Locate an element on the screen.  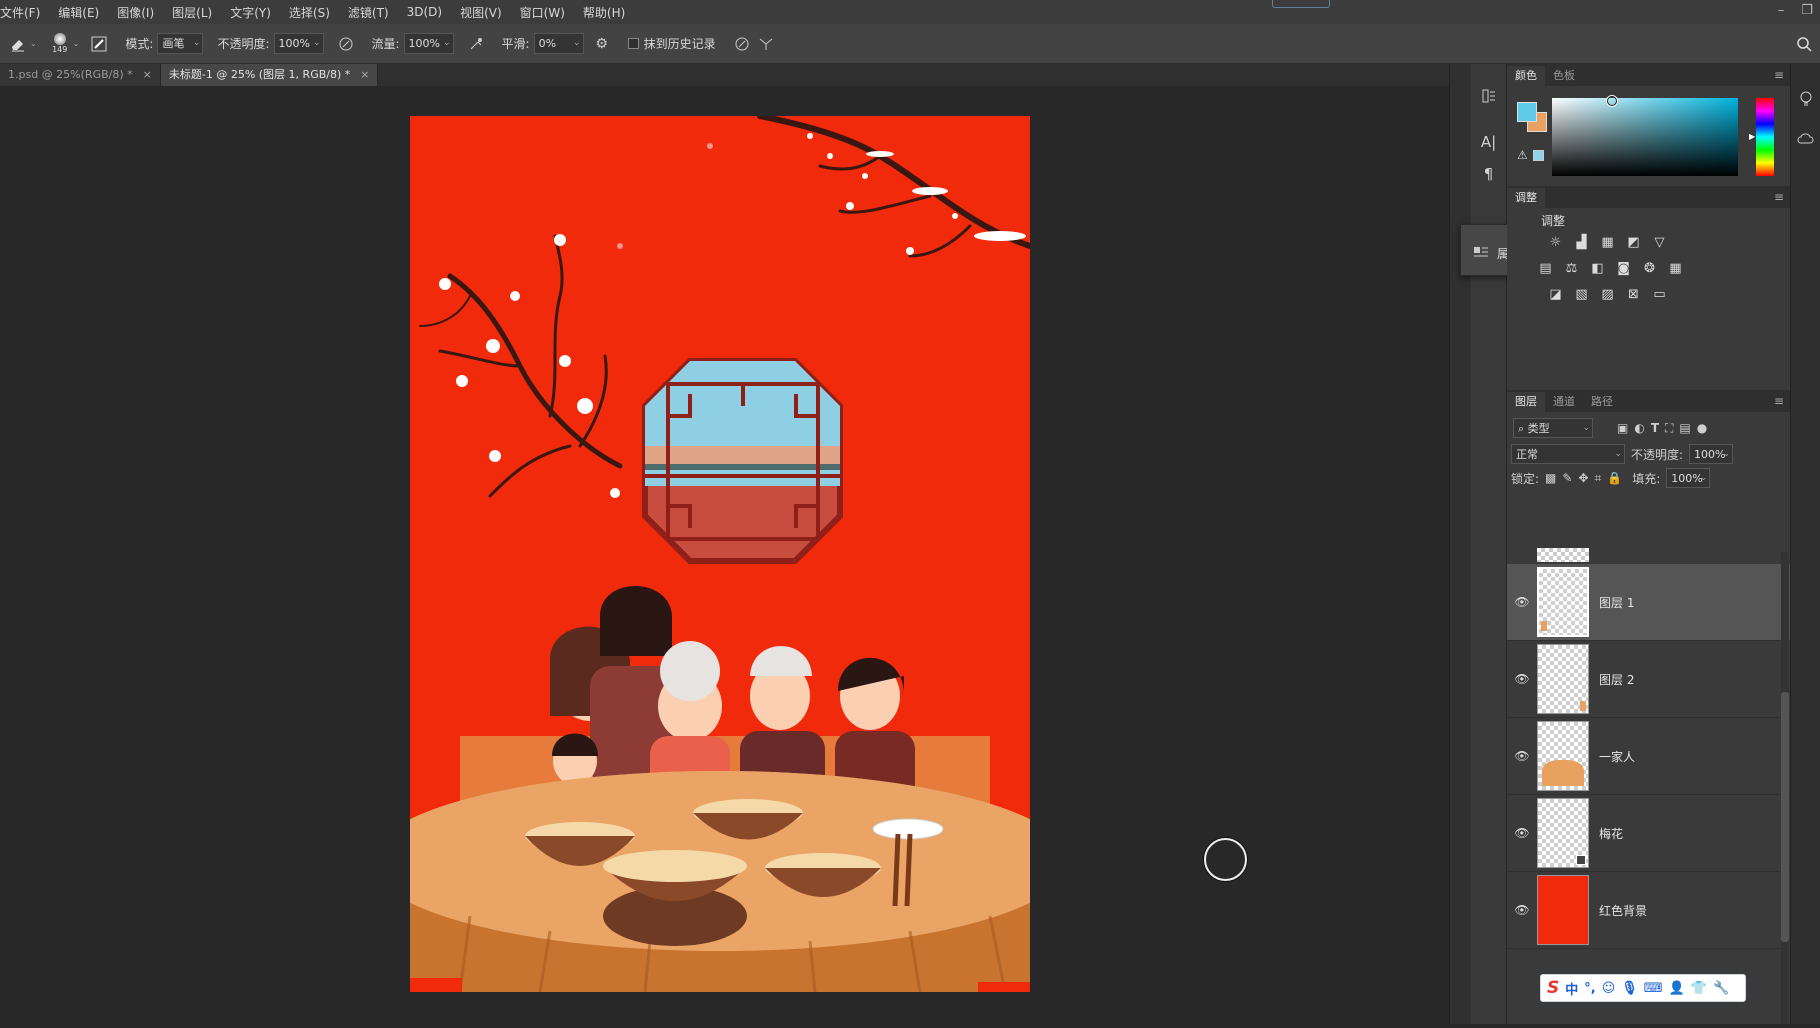
hue-saturation-icon: ▤ is located at coordinates (1545, 268).